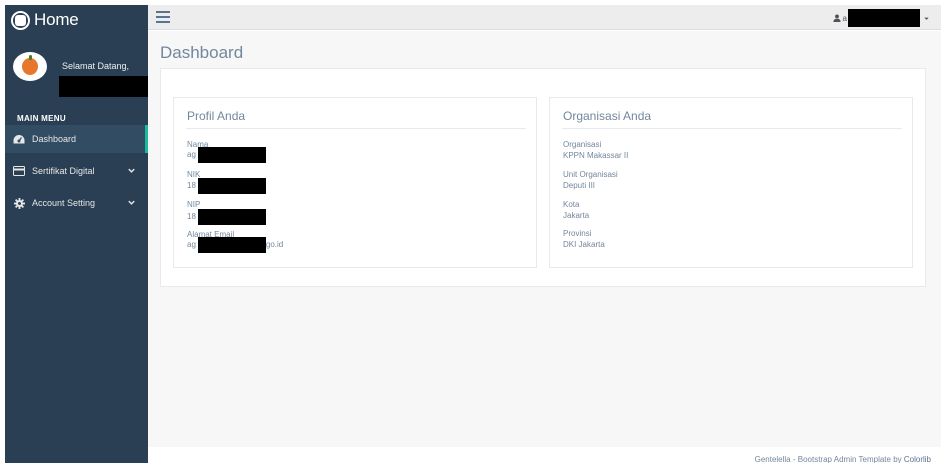 The image size is (941, 463). I want to click on orange-fruit-icon, so click(30, 65).